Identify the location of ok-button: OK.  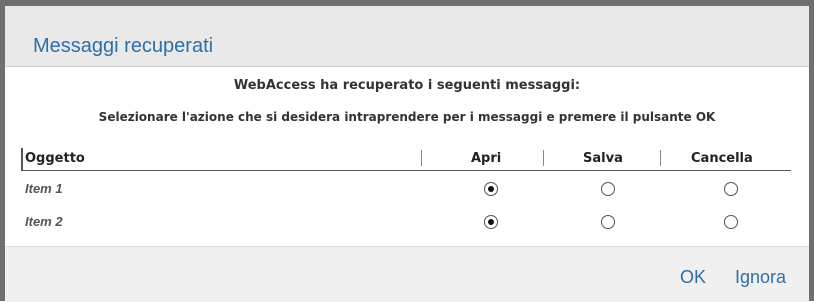
(693, 277).